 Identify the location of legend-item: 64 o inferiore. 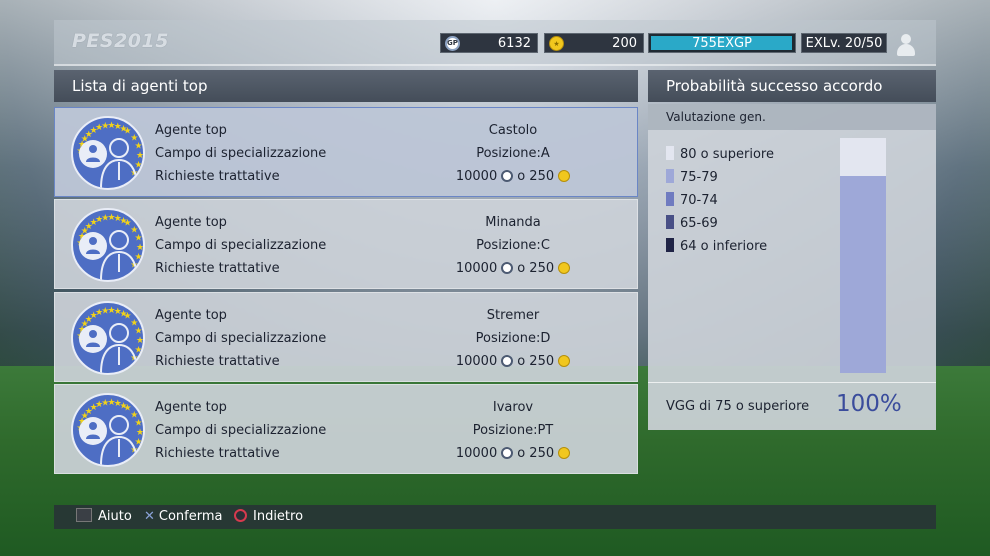
(716, 246).